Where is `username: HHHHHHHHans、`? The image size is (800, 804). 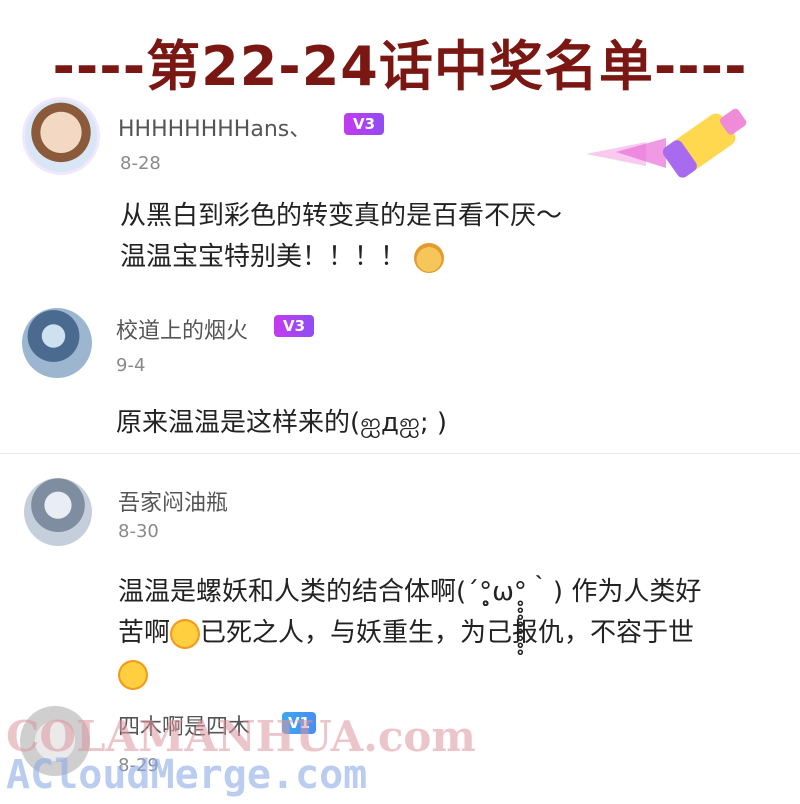
username: HHHHHHHHans、 is located at coordinates (214, 127).